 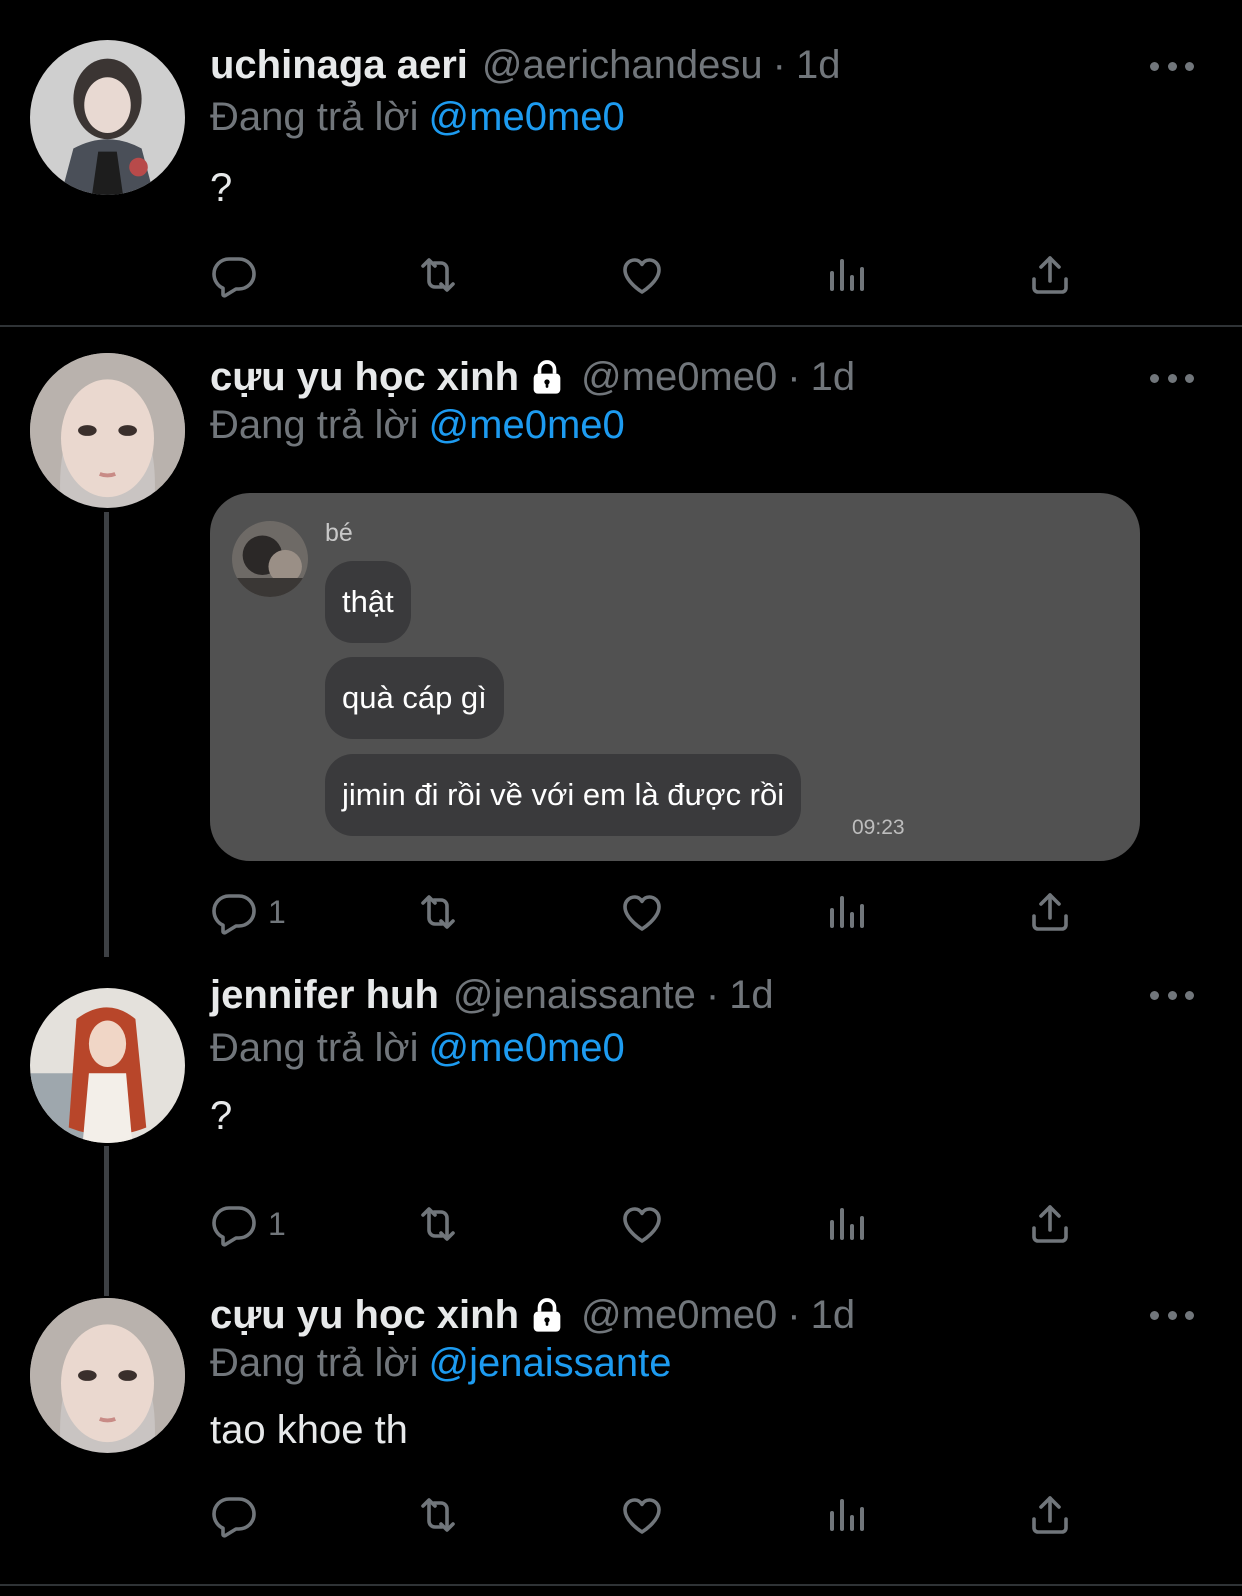 I want to click on chat-timestamp: 09:23, so click(x=878, y=827).